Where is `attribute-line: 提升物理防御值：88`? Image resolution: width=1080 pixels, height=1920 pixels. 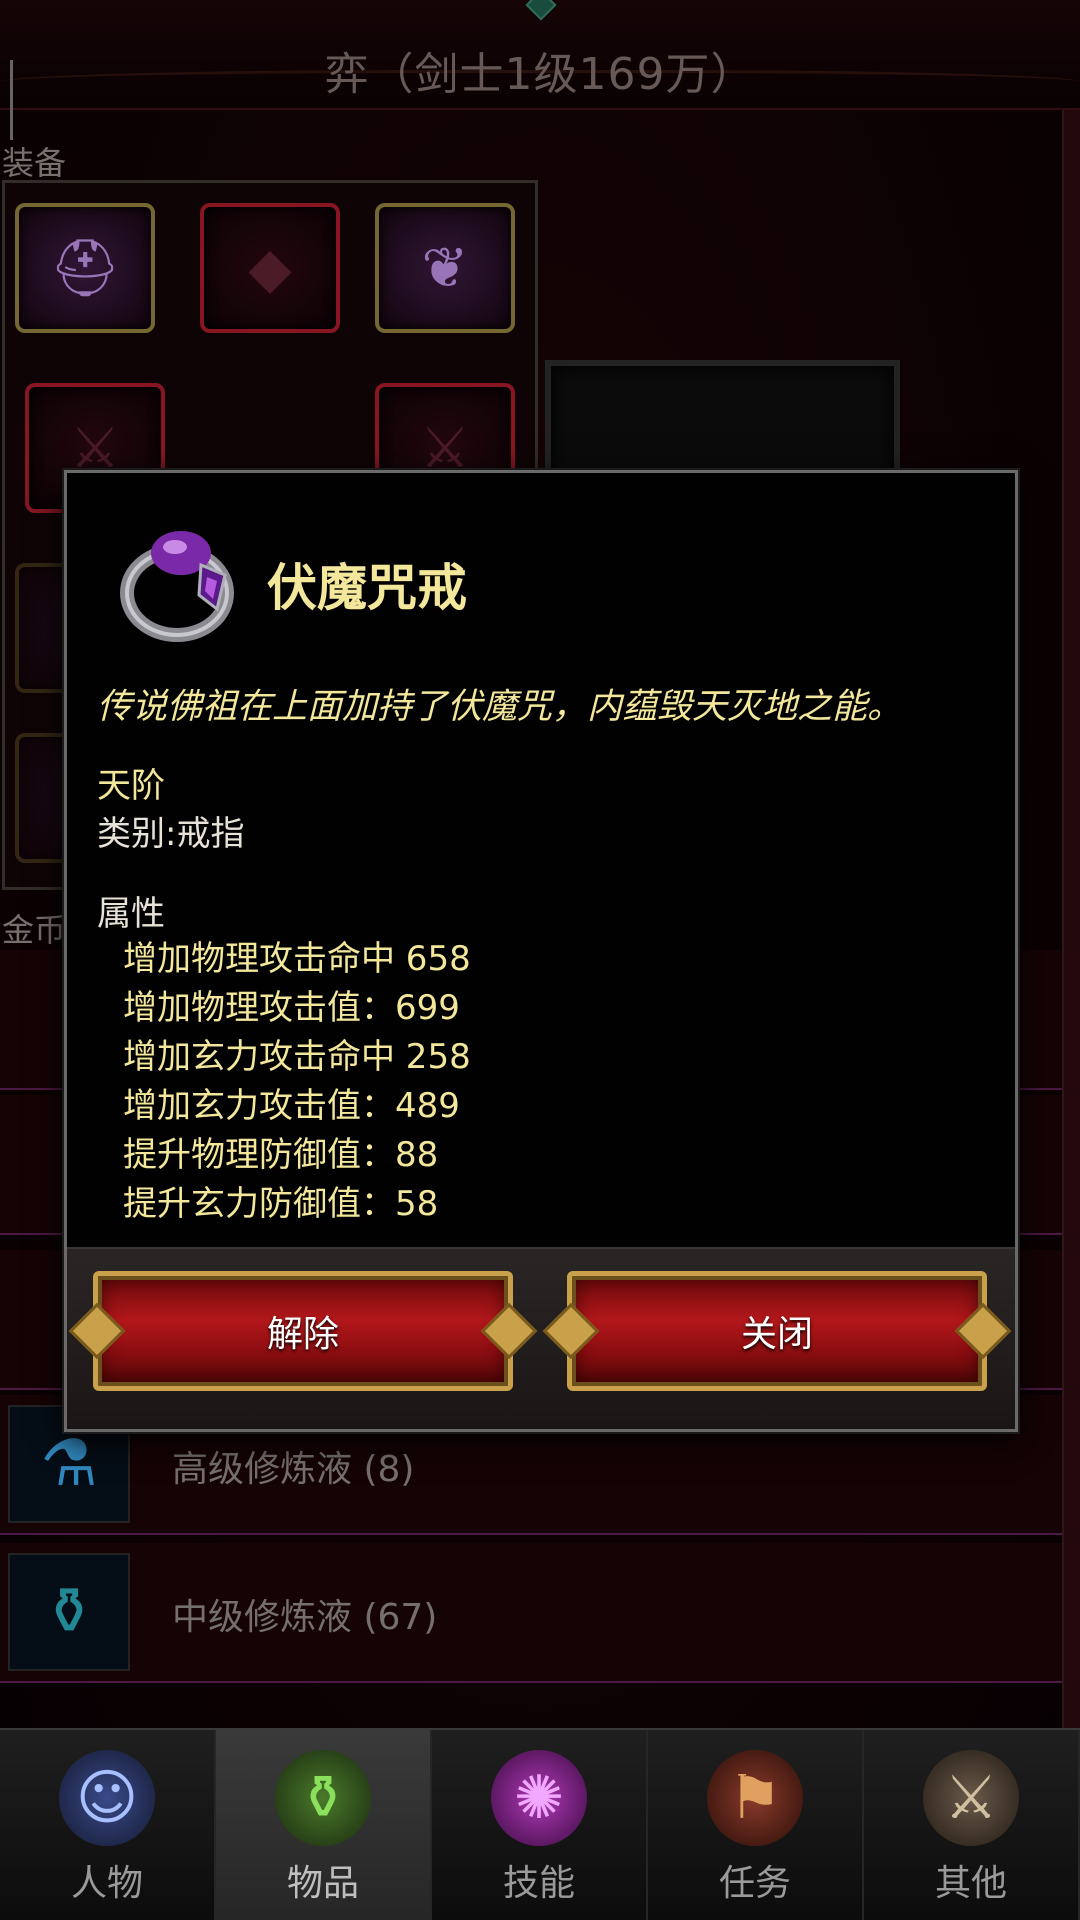
attribute-line: 提升物理防御值：88 is located at coordinates (281, 1155).